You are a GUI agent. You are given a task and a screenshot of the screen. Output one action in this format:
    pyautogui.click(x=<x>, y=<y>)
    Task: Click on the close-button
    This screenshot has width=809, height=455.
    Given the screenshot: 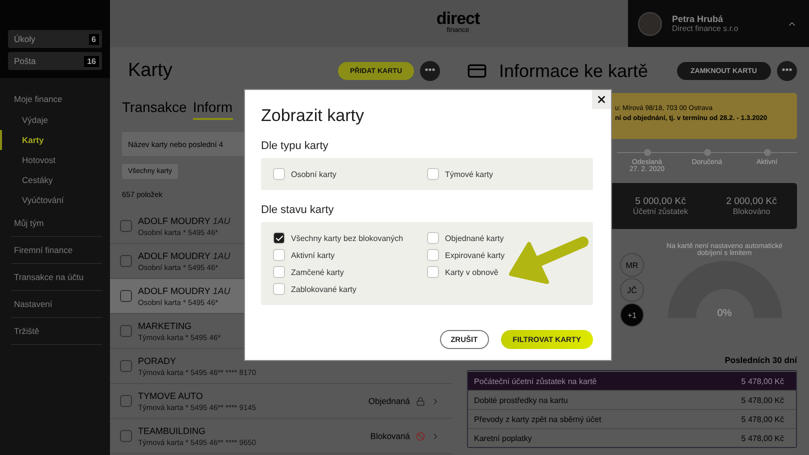 What is the action you would take?
    pyautogui.click(x=601, y=99)
    